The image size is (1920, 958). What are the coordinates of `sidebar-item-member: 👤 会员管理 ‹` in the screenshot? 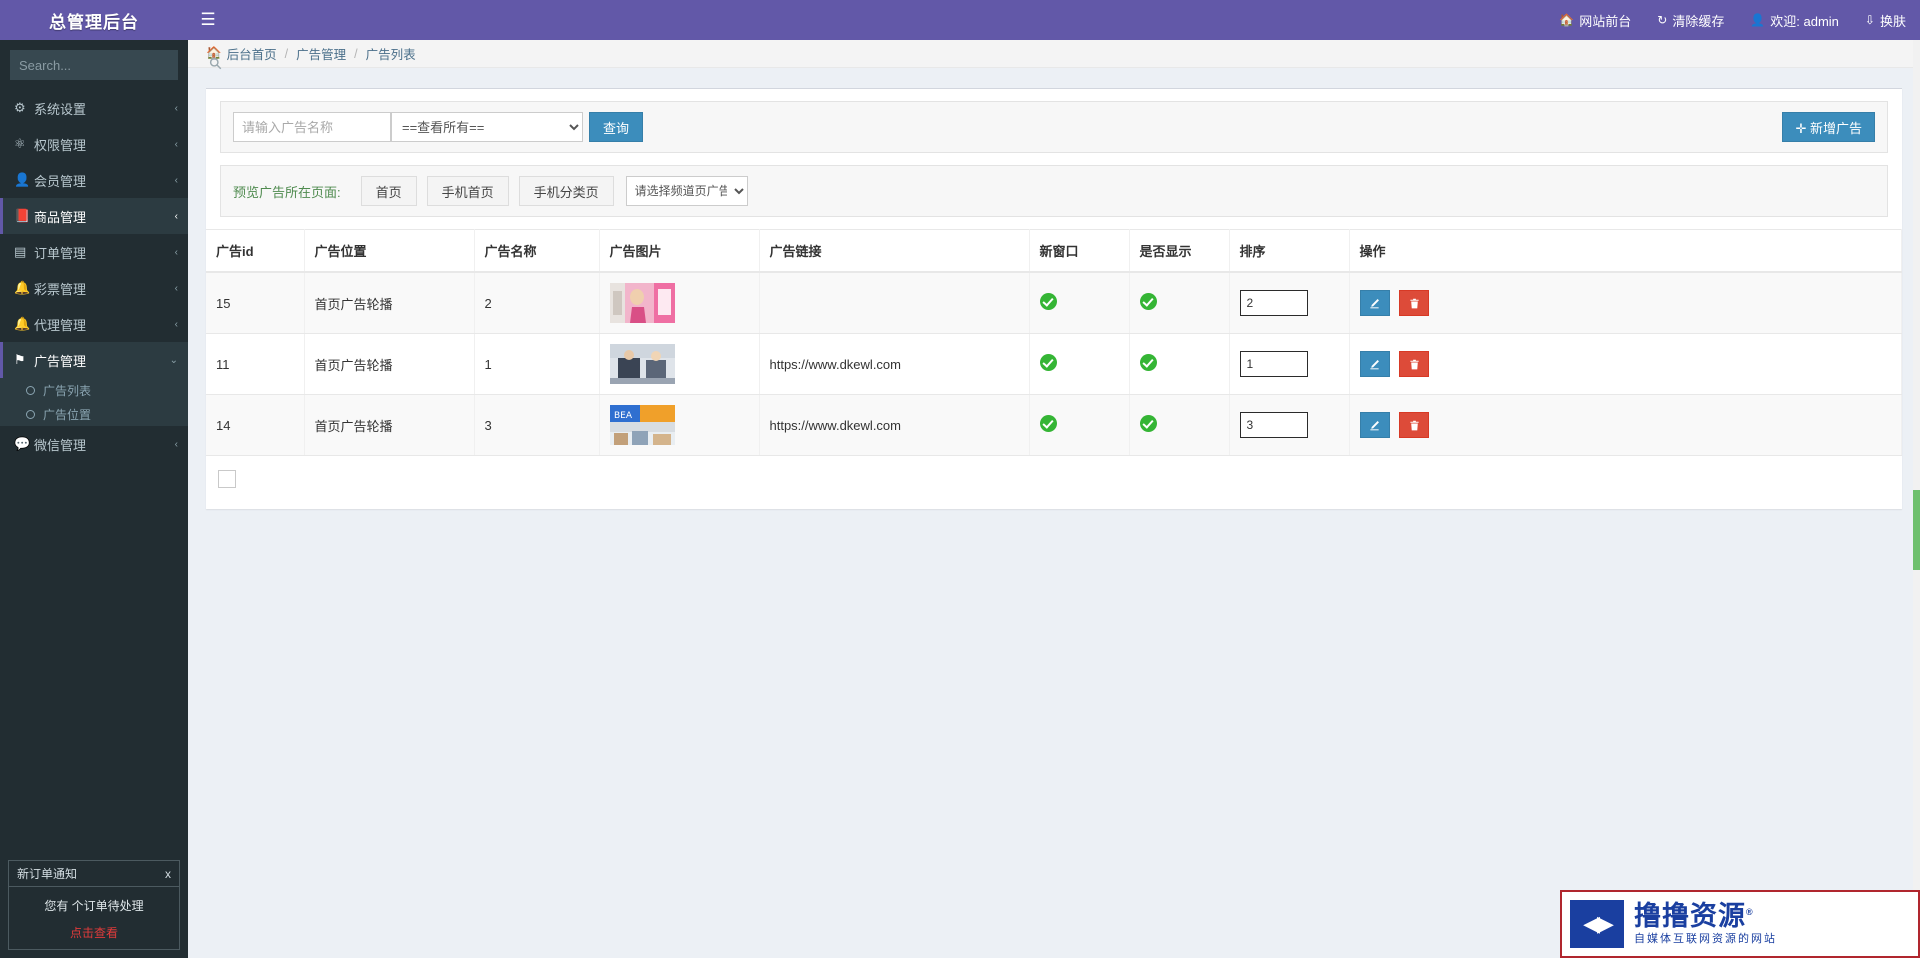 It's located at (94, 180).